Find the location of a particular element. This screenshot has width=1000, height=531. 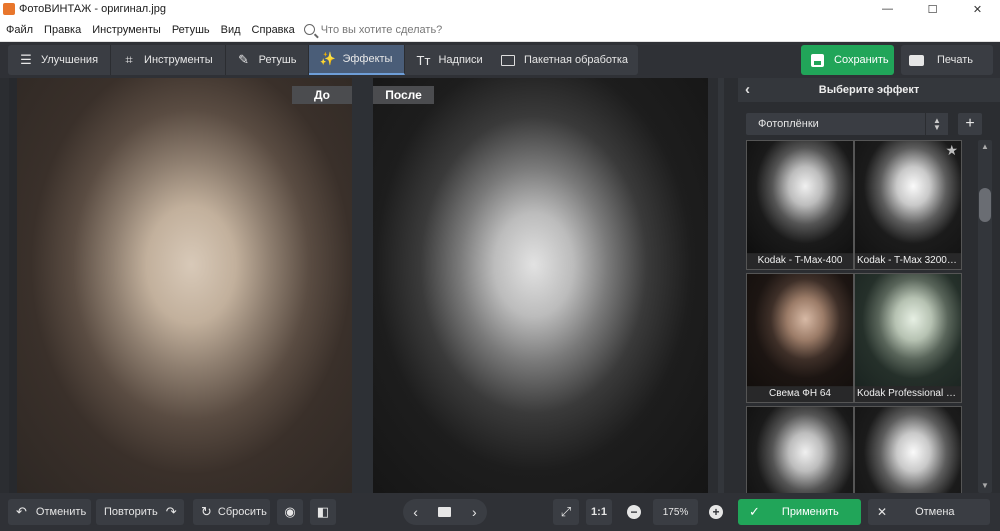

undo-button: ↶ Отменить is located at coordinates (49, 512).